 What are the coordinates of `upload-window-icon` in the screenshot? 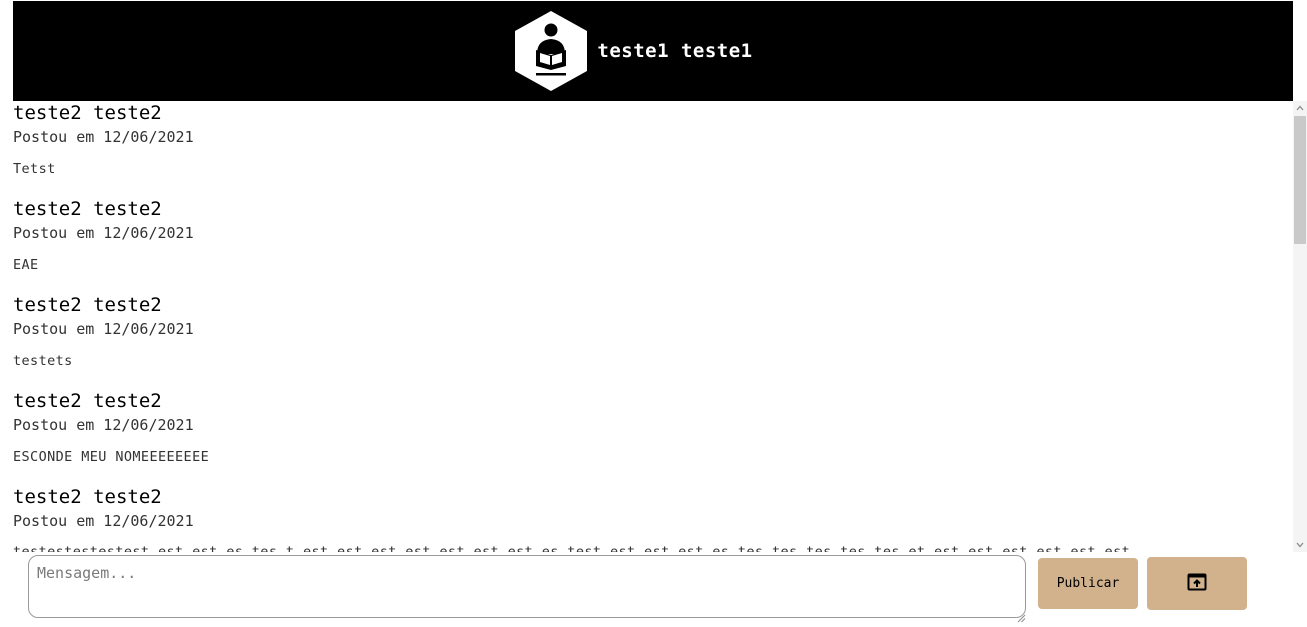 It's located at (1197, 583).